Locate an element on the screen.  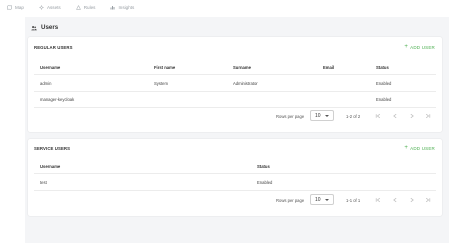
rules-icon is located at coordinates (78, 7).